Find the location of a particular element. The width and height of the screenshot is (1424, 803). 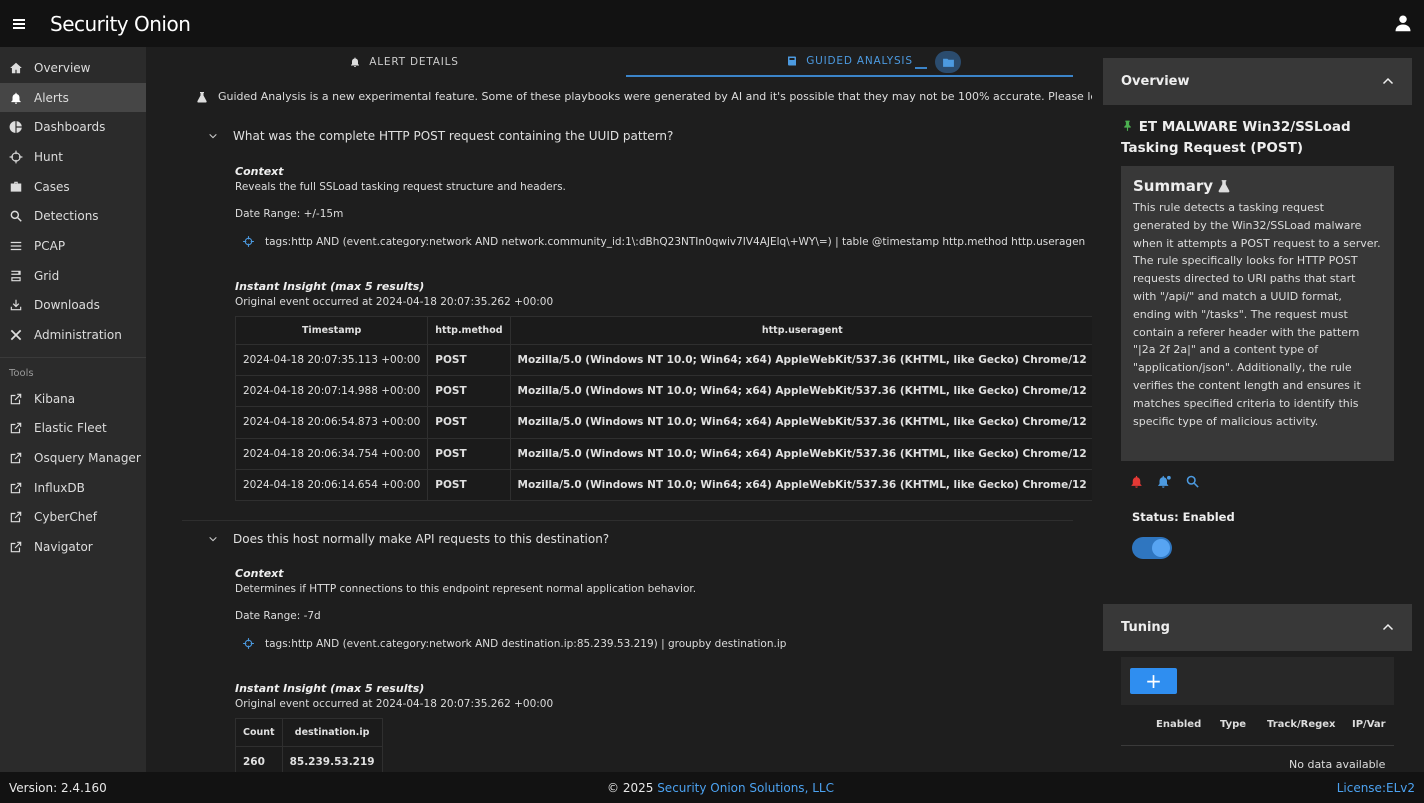

tab-guided-analysis: GUIDED ANALYSIS is located at coordinates (849, 62).